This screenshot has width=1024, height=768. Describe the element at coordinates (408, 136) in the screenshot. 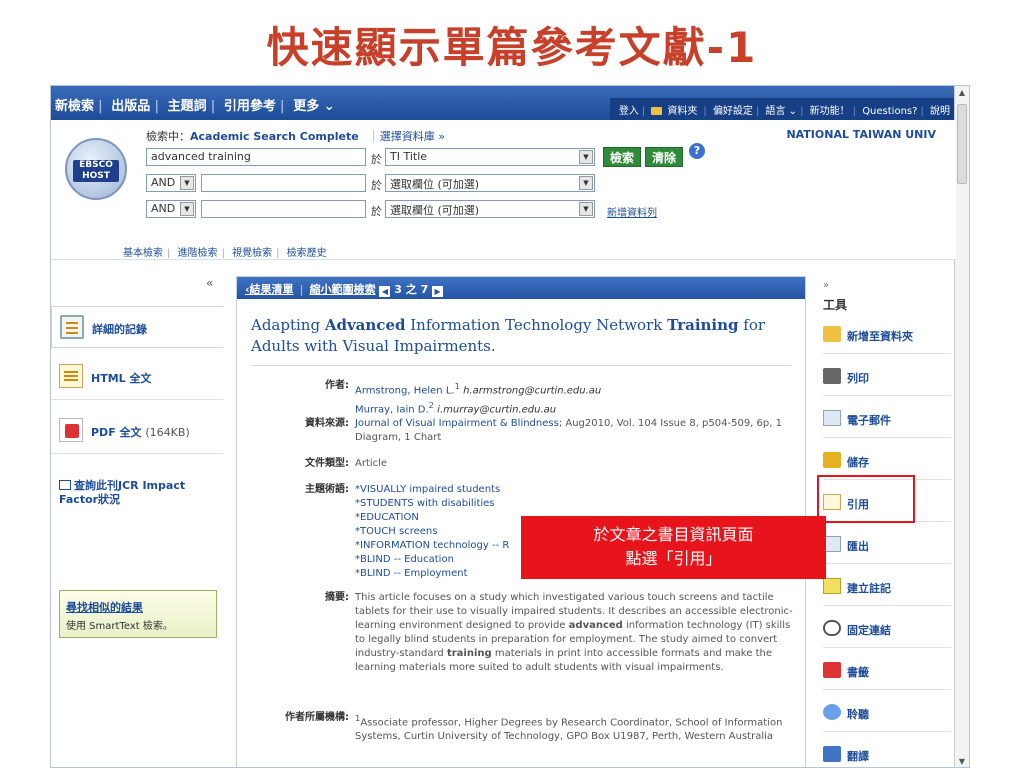

I see `choose-databases-link: 選擇資料庫 »` at that location.